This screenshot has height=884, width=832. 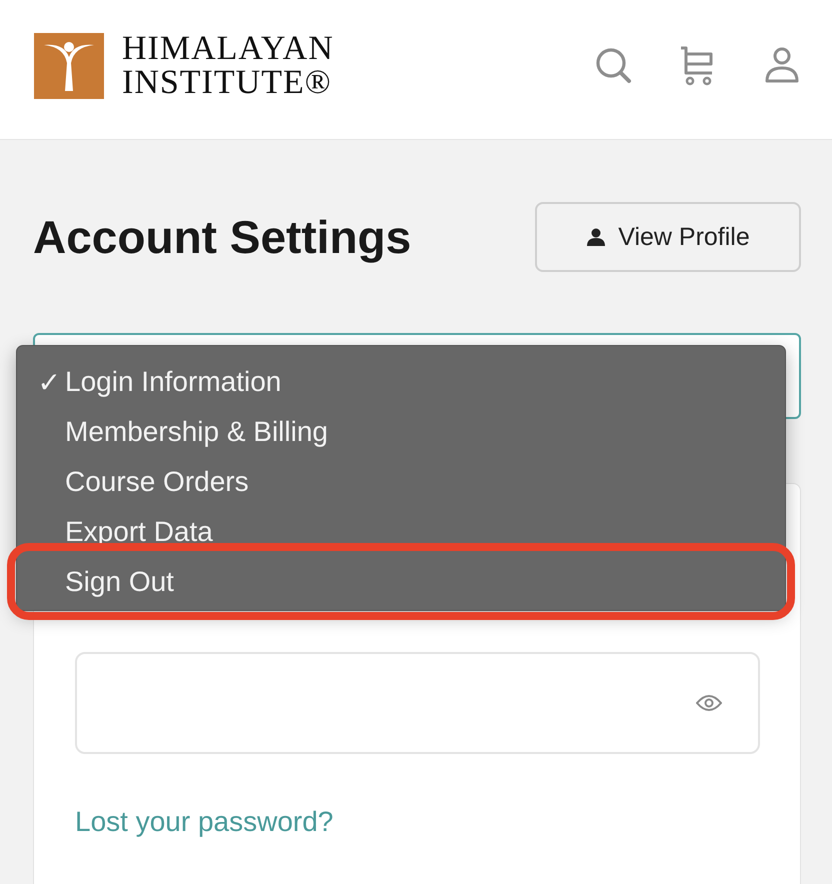 I want to click on view-profile-button: View Profile, so click(x=668, y=237).